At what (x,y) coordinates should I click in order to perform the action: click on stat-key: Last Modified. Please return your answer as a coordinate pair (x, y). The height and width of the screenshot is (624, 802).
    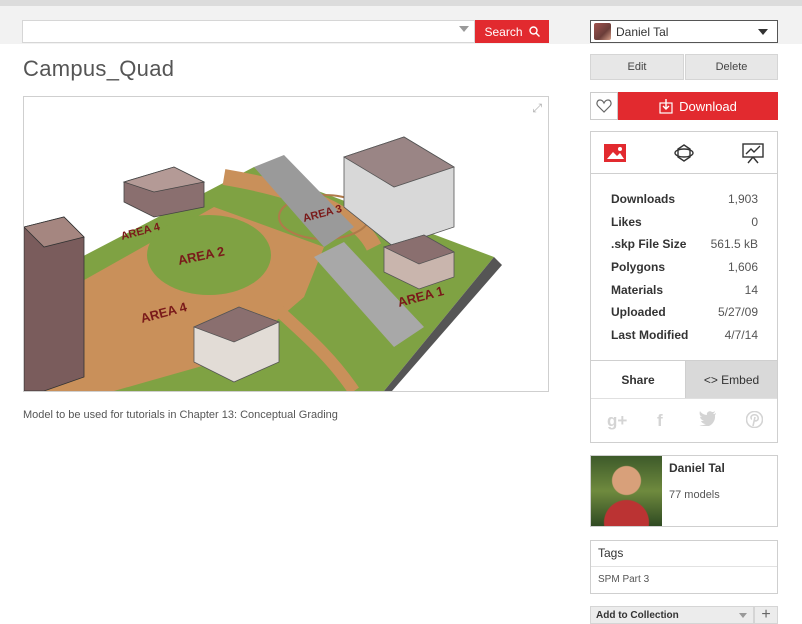
    Looking at the image, I should click on (650, 334).